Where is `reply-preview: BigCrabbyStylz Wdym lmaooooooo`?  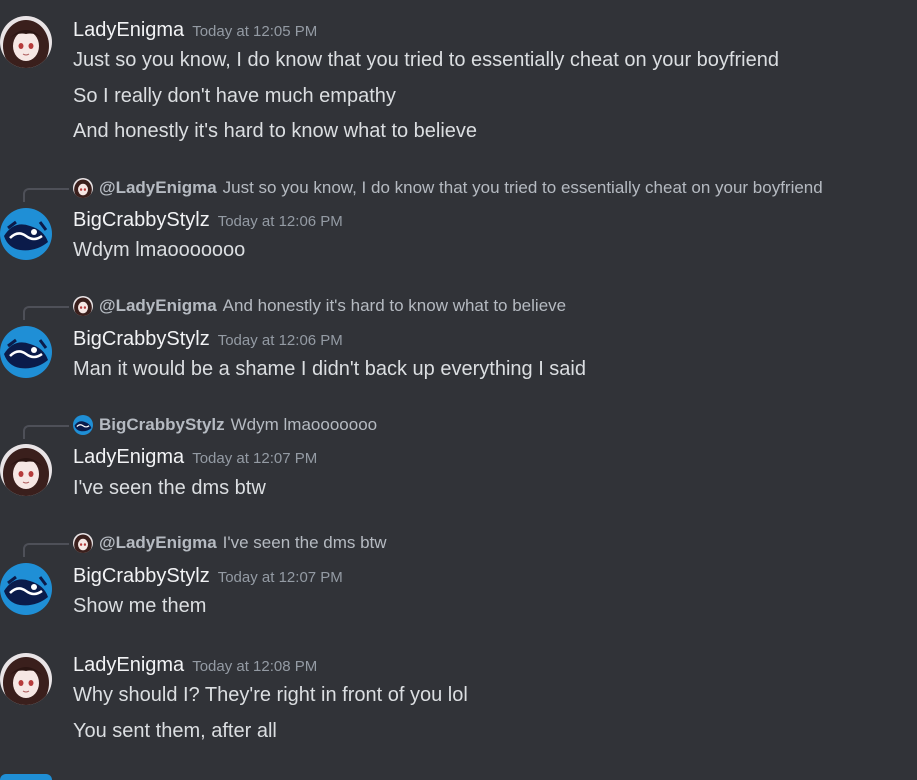 reply-preview: BigCrabbyStylz Wdym lmaooooooo is located at coordinates (225, 425).